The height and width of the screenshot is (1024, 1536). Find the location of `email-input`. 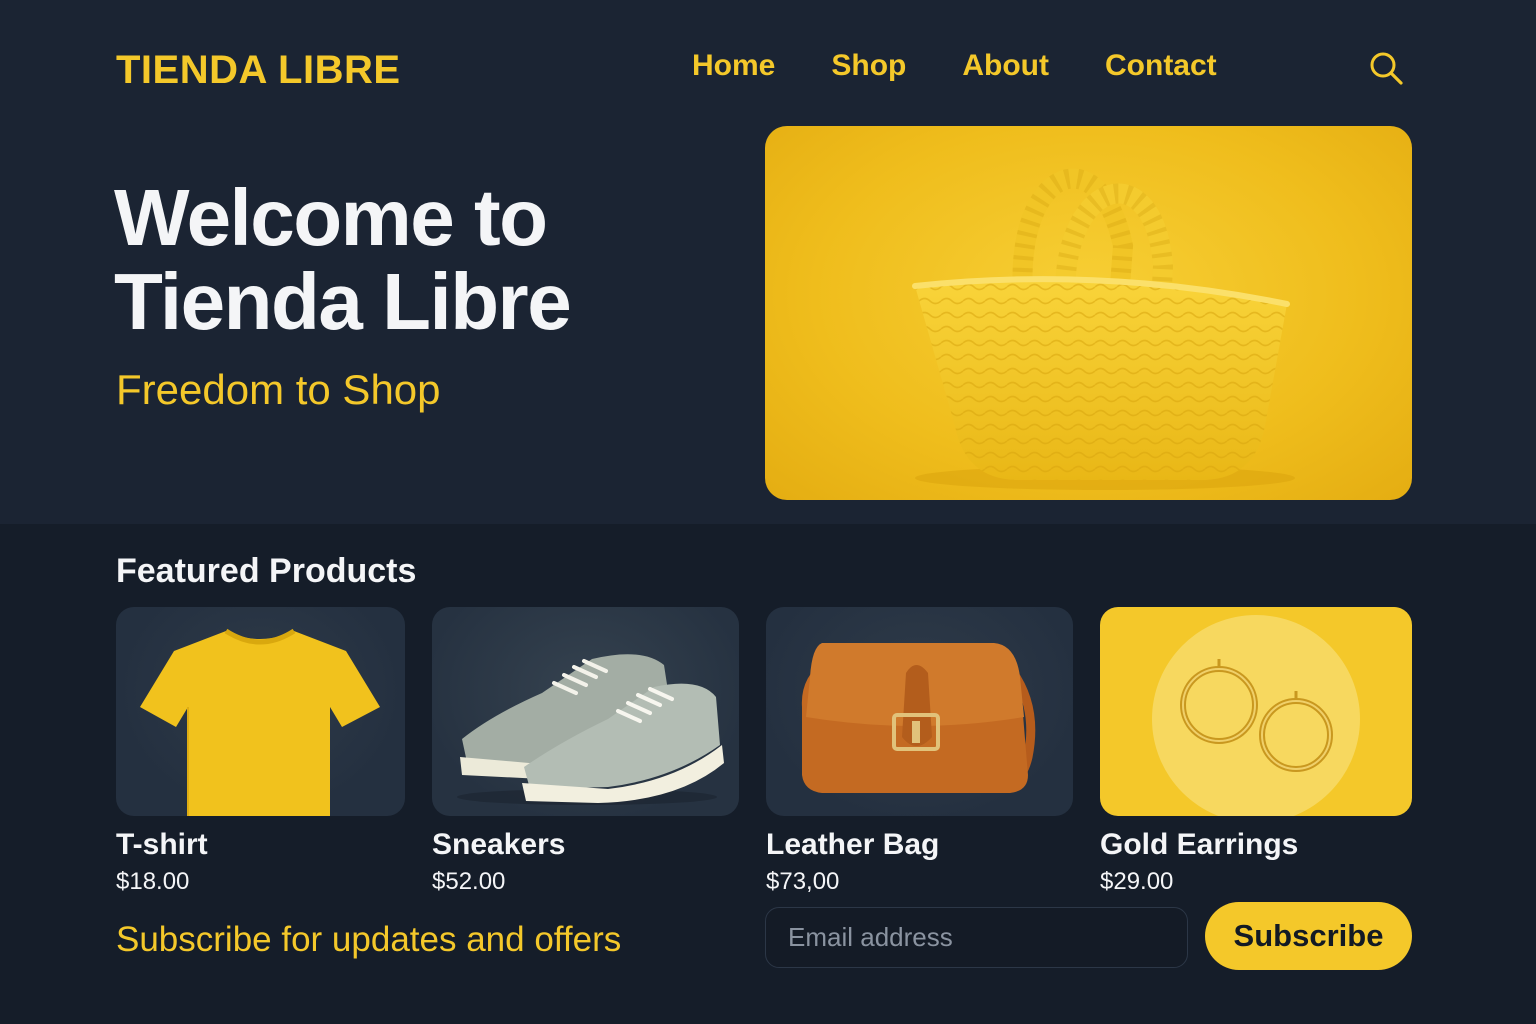

email-input is located at coordinates (976, 937).